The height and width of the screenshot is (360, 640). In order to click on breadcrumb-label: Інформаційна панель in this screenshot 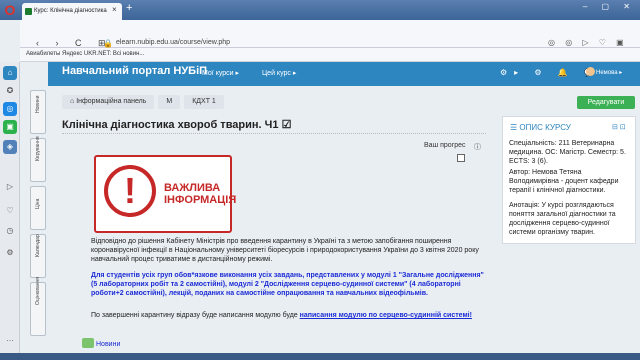, I will do `click(111, 101)`.